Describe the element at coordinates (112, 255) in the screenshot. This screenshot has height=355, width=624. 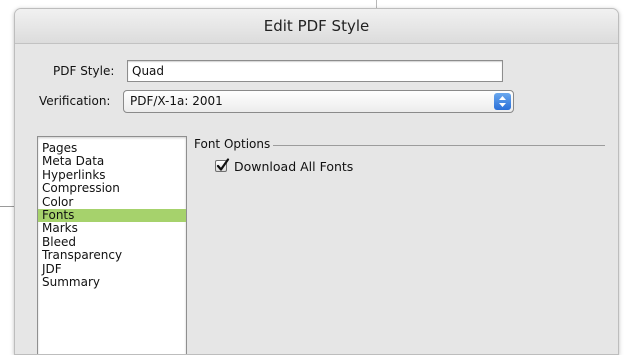
I see `category-item-transparency: Transparency` at that location.